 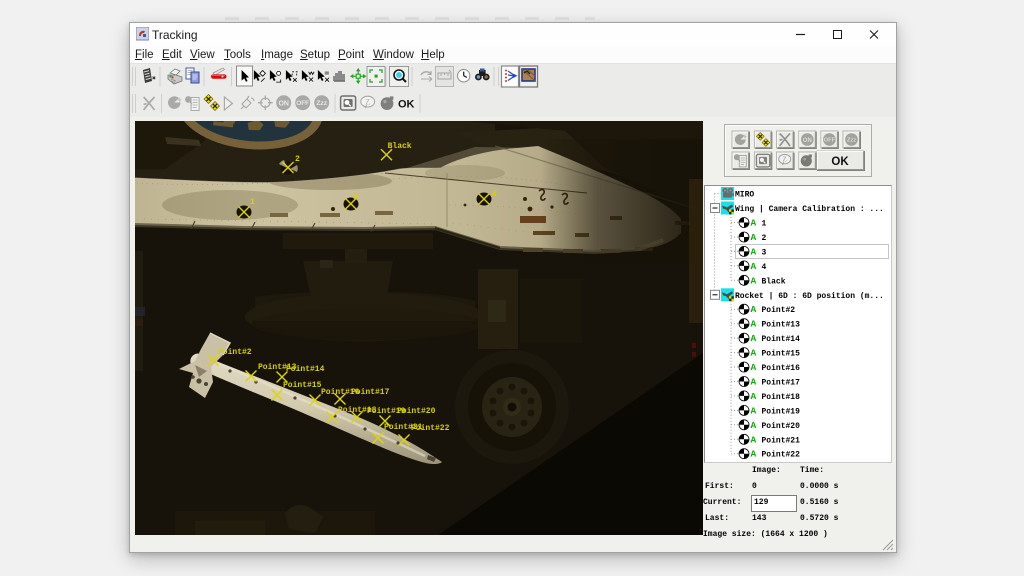 What do you see at coordinates (781, 325) in the screenshot?
I see `svg-text: Point#13` at bounding box center [781, 325].